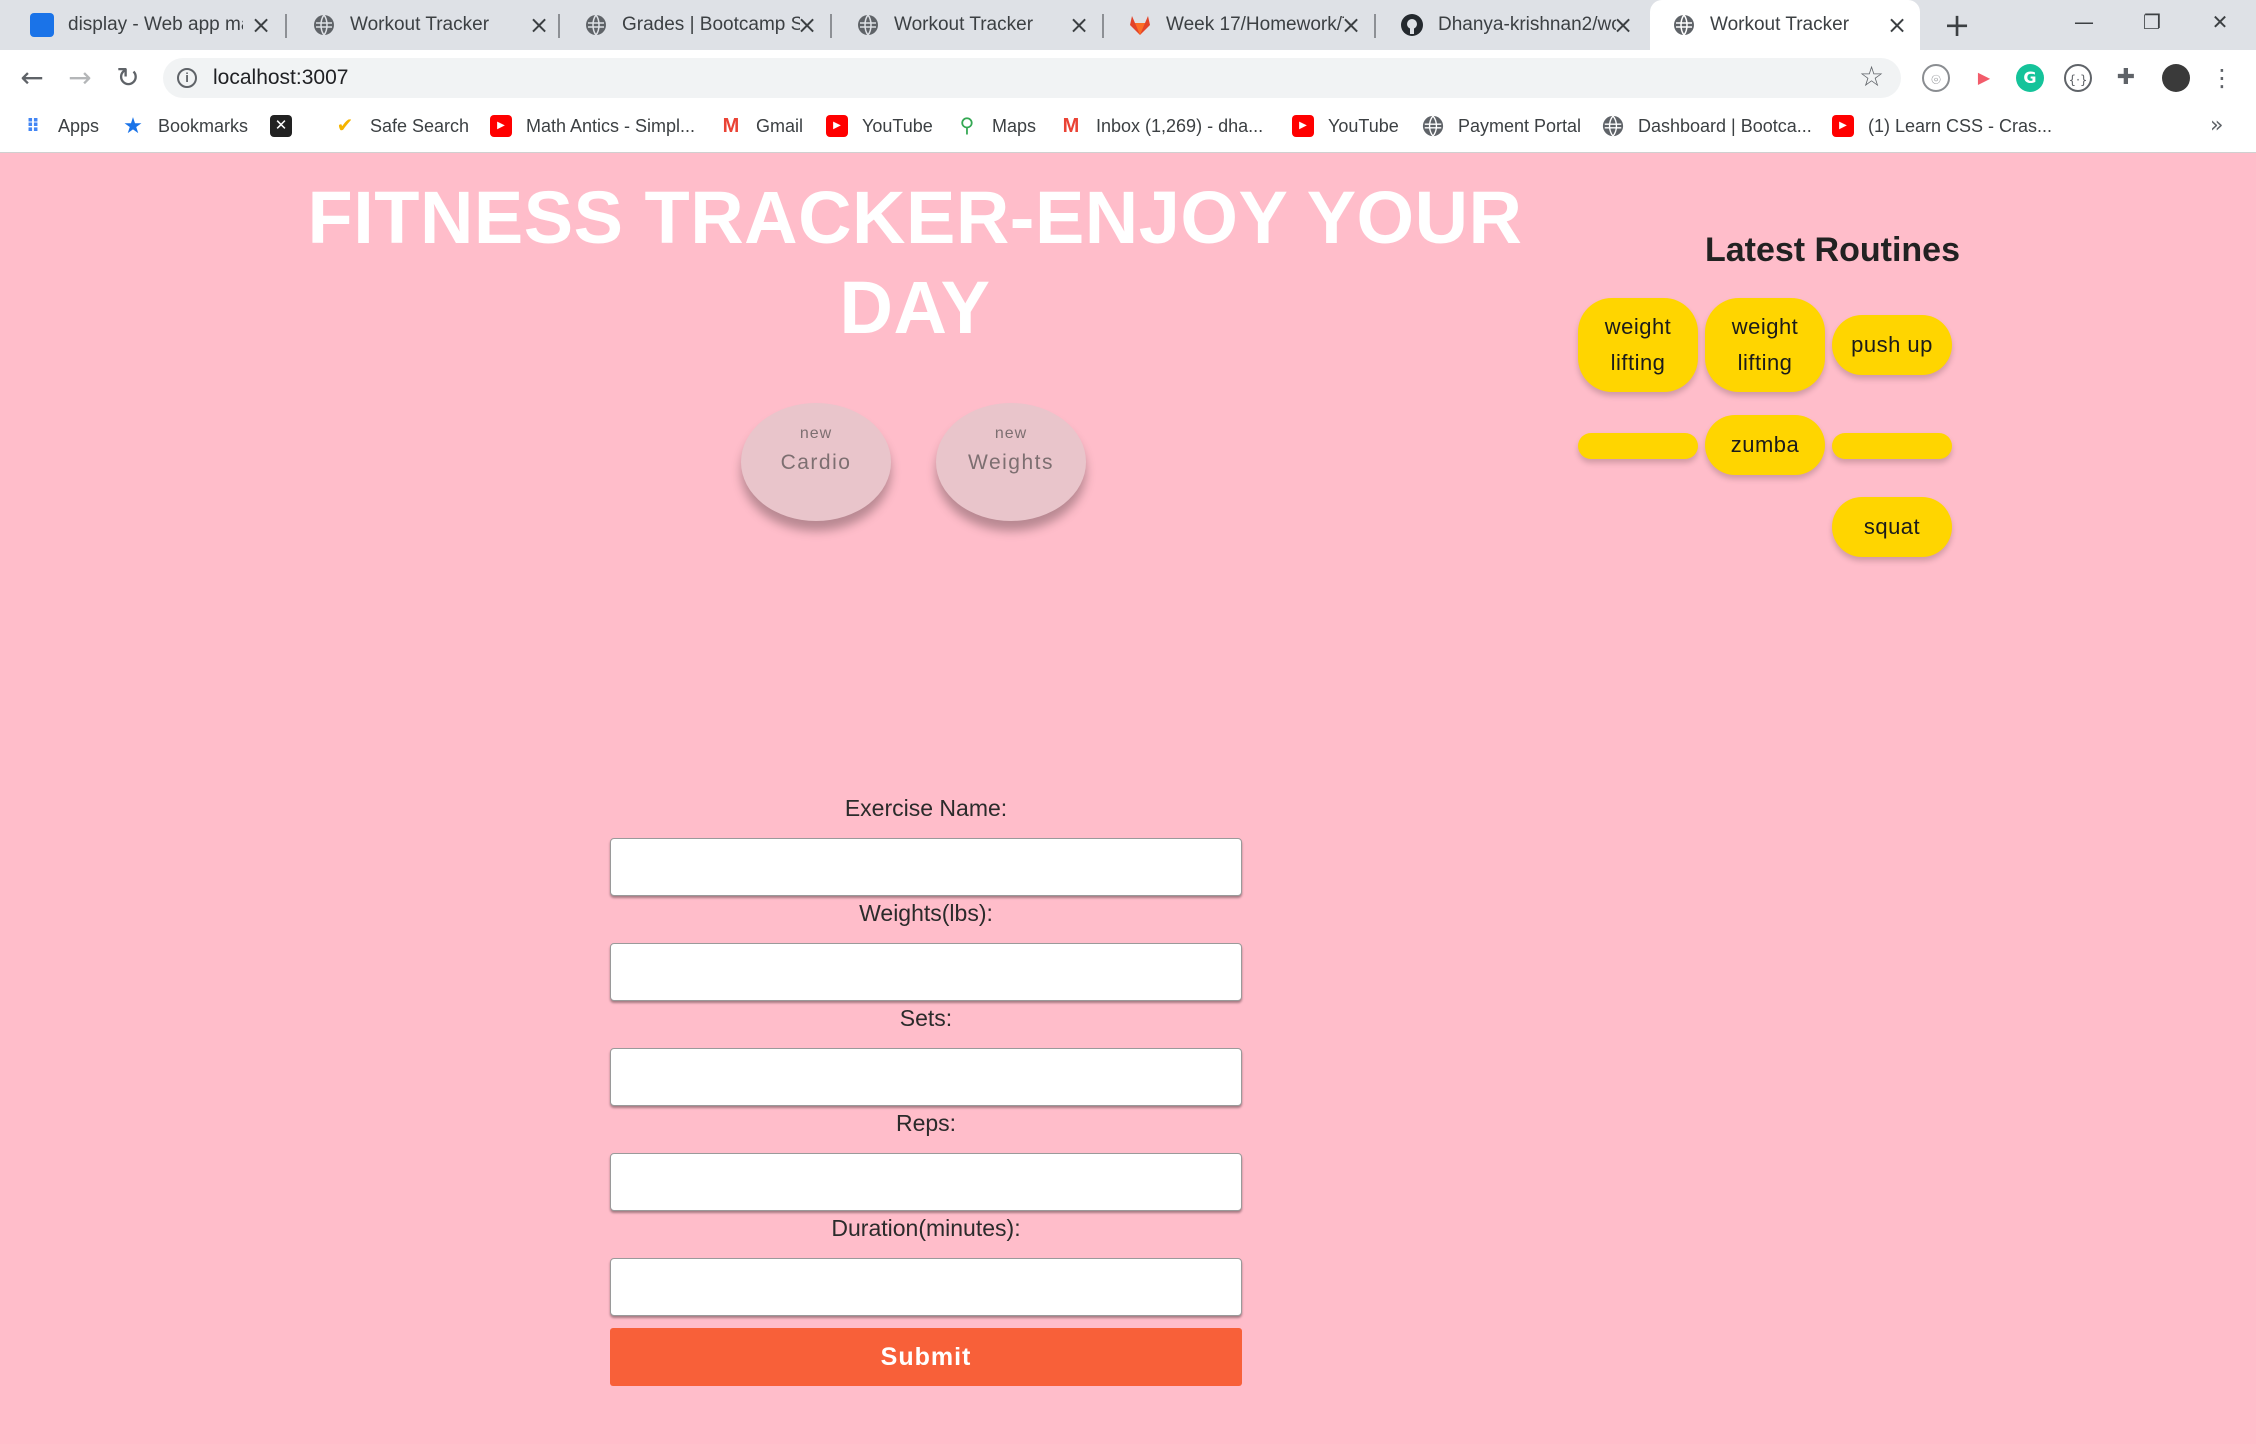  Describe the element at coordinates (967, 126) in the screenshot. I see `maps-icon: ⚲` at that location.